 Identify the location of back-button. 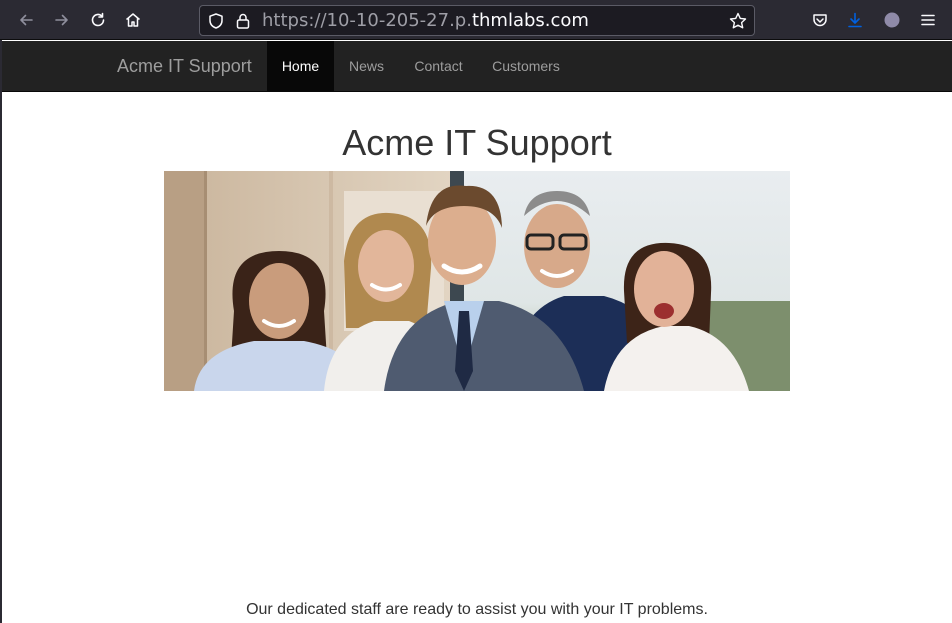
(26, 20).